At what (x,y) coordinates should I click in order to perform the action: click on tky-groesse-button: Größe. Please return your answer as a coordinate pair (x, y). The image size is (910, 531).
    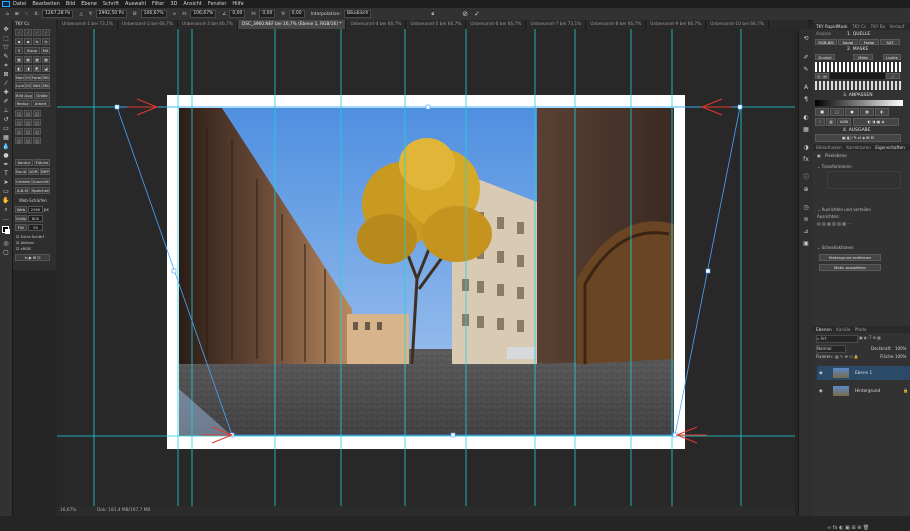
    Looking at the image, I should click on (42, 95).